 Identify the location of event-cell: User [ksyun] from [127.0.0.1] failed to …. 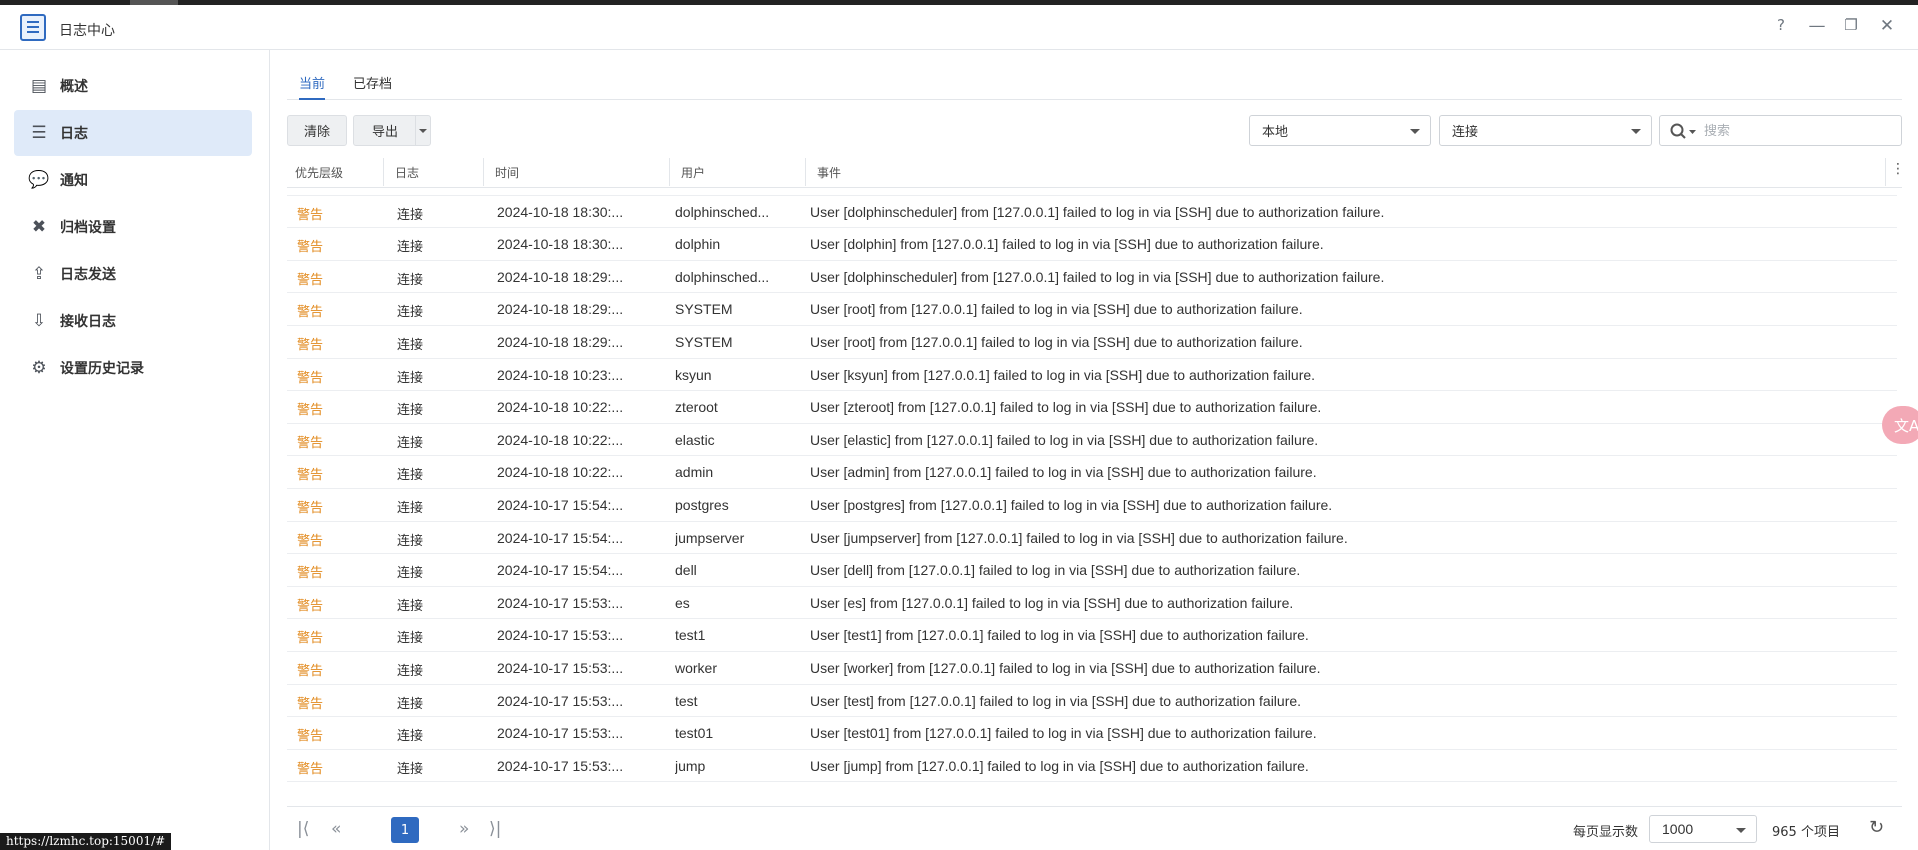
(1063, 374).